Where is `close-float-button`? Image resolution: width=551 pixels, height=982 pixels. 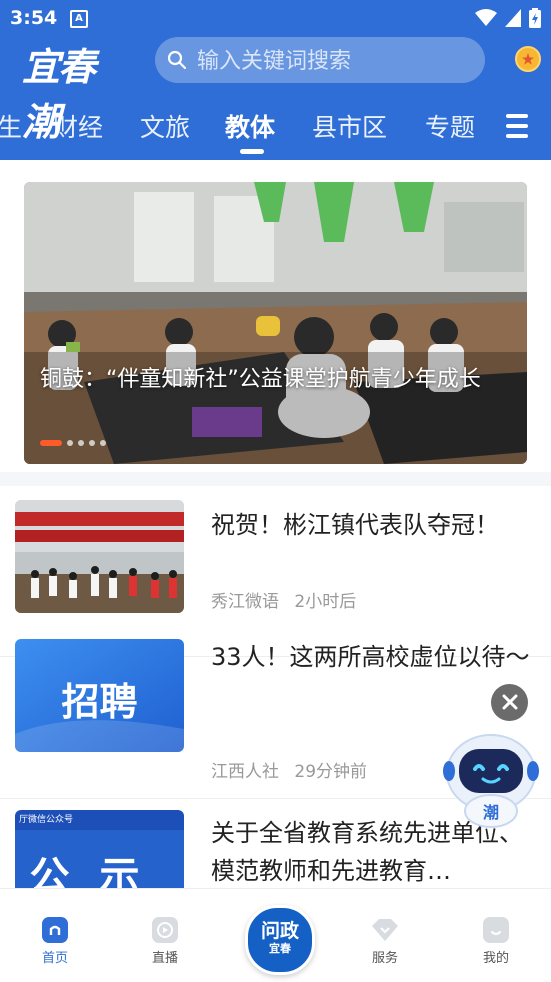
close-float-button is located at coordinates (509, 702).